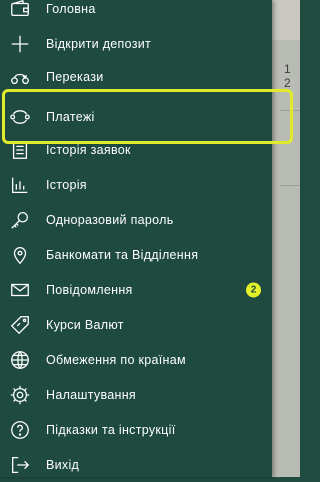  I want to click on menu-item-payments: Платежі, so click(136, 117).